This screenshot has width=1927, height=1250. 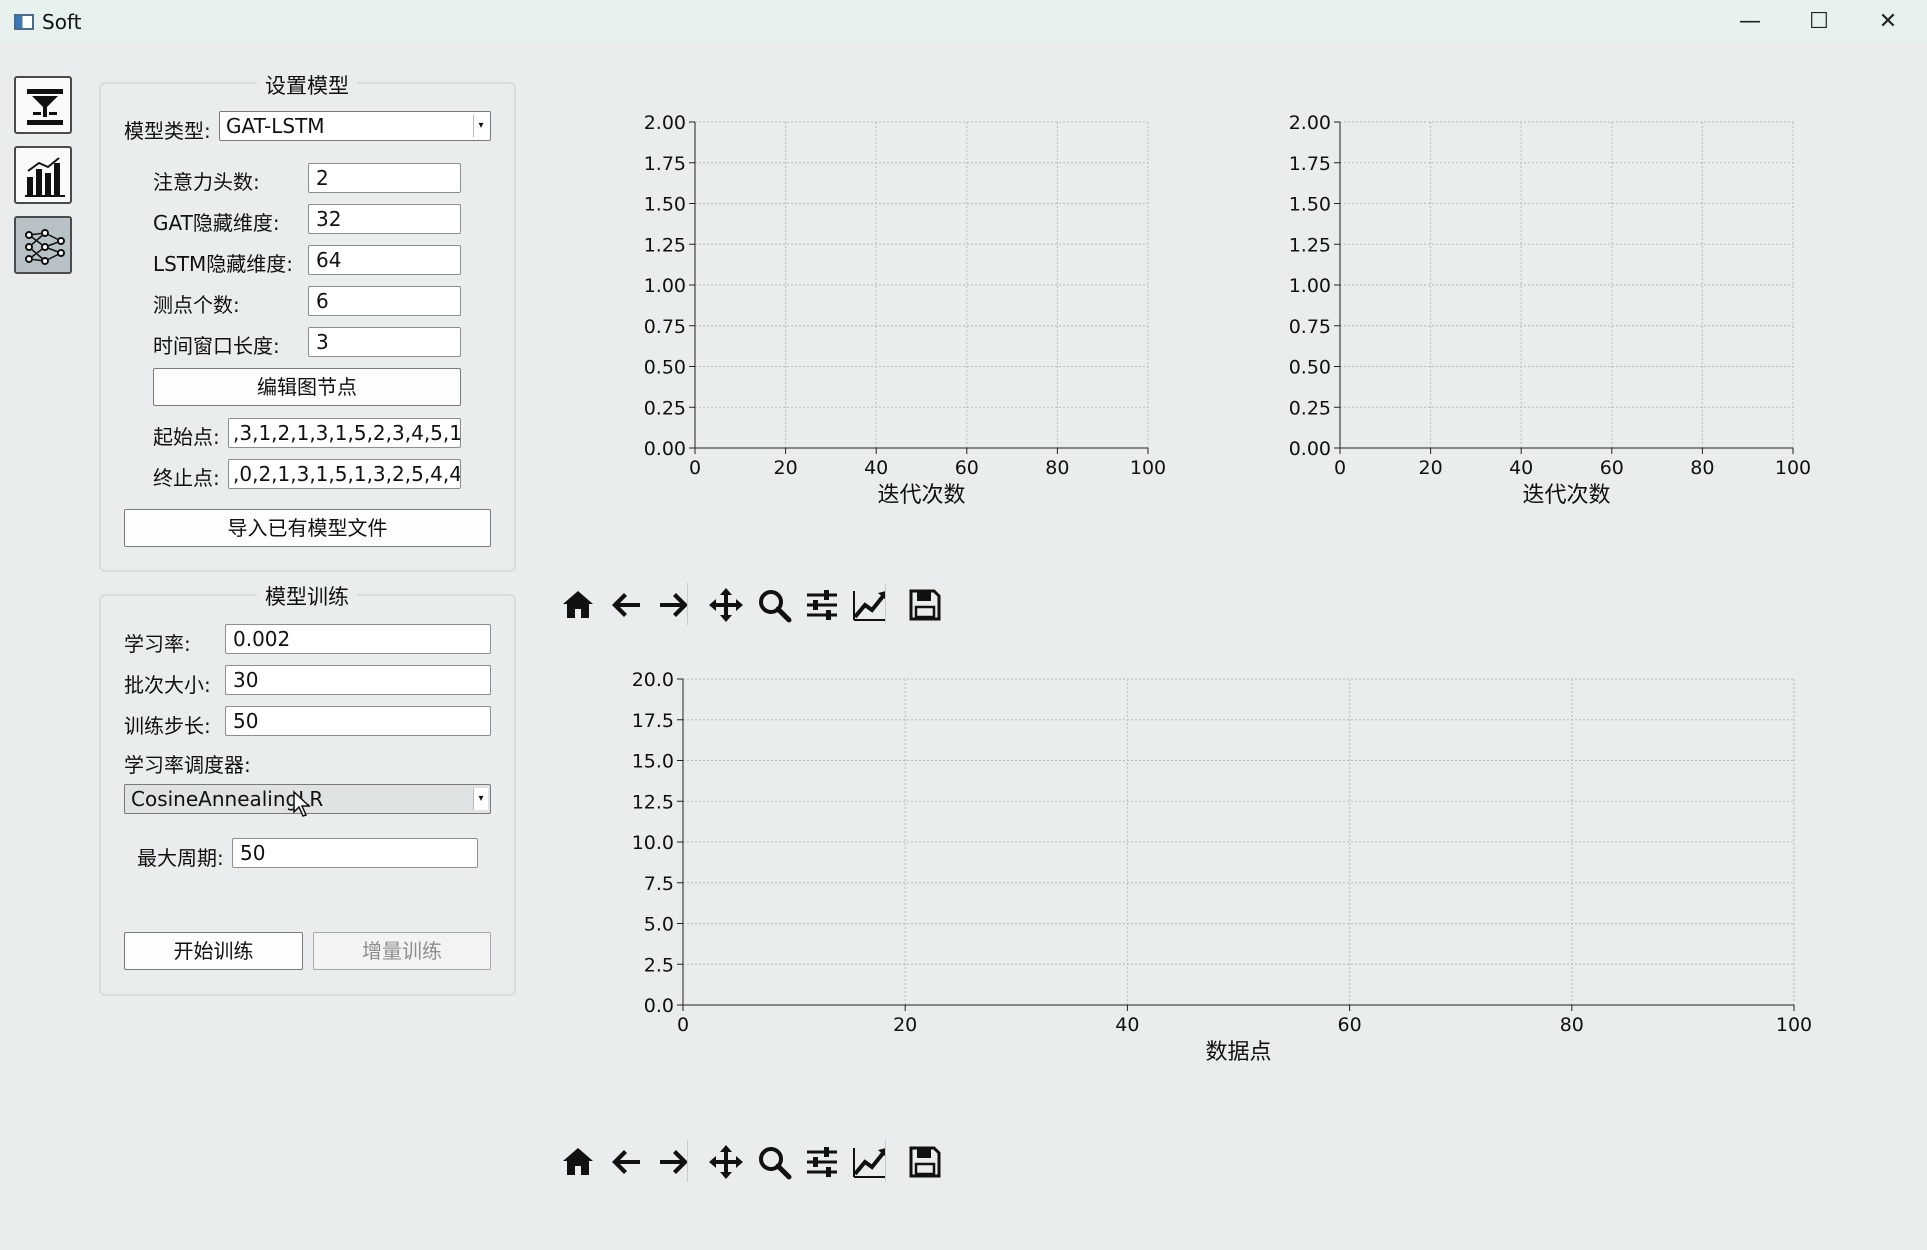 I want to click on y-tick-label: 0.0, so click(x=659, y=1006).